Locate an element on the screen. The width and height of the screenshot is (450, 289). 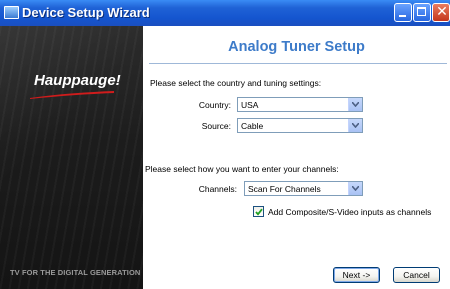
window-title: Device Setup Wizard is located at coordinates (86, 12).